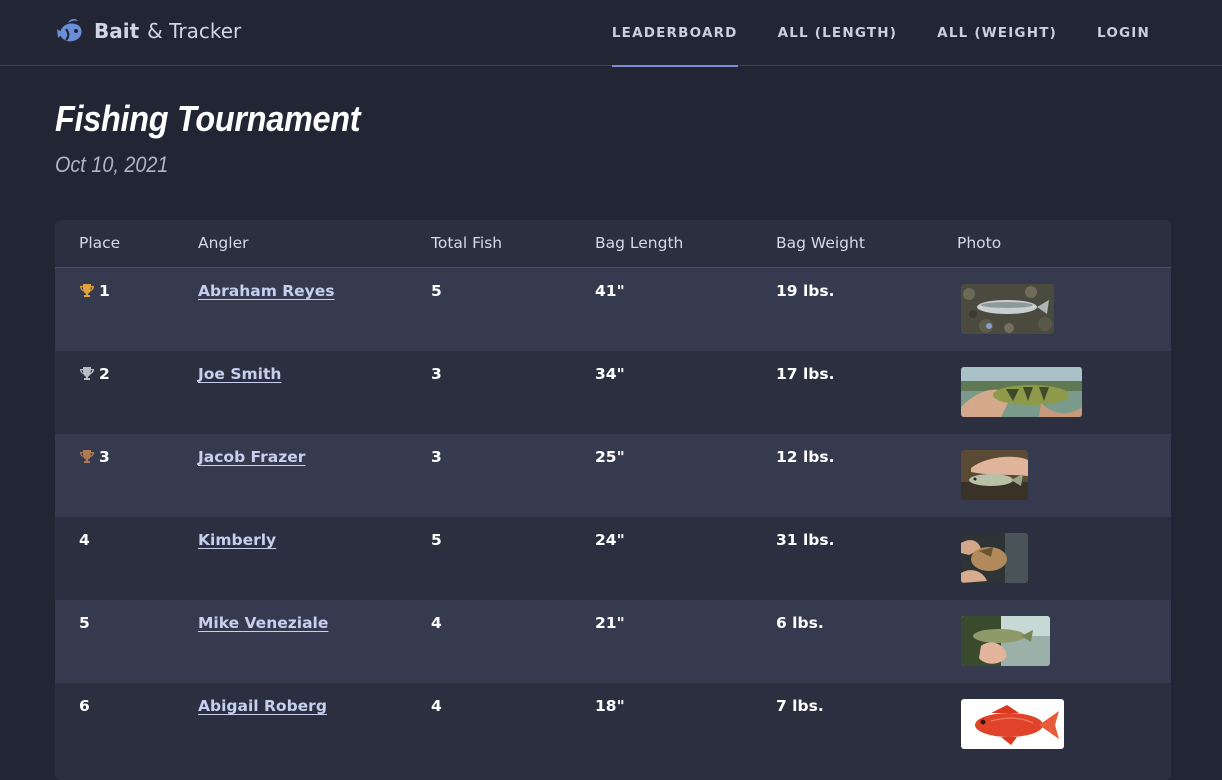 Image resolution: width=1222 pixels, height=780 pixels. What do you see at coordinates (194, 31) in the screenshot?
I see `brand-name-rest: & Tracker` at bounding box center [194, 31].